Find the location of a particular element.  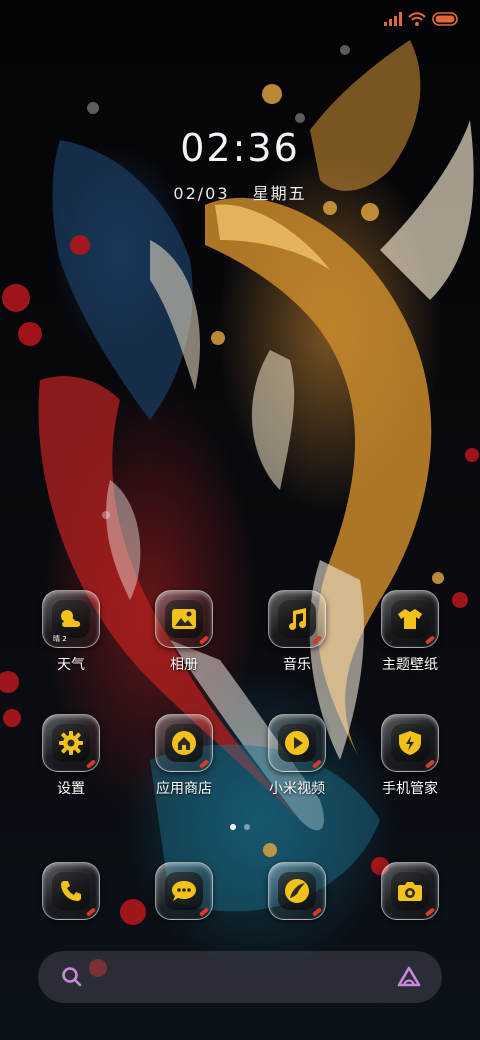

app-label: 主题壁纸 is located at coordinates (410, 665).